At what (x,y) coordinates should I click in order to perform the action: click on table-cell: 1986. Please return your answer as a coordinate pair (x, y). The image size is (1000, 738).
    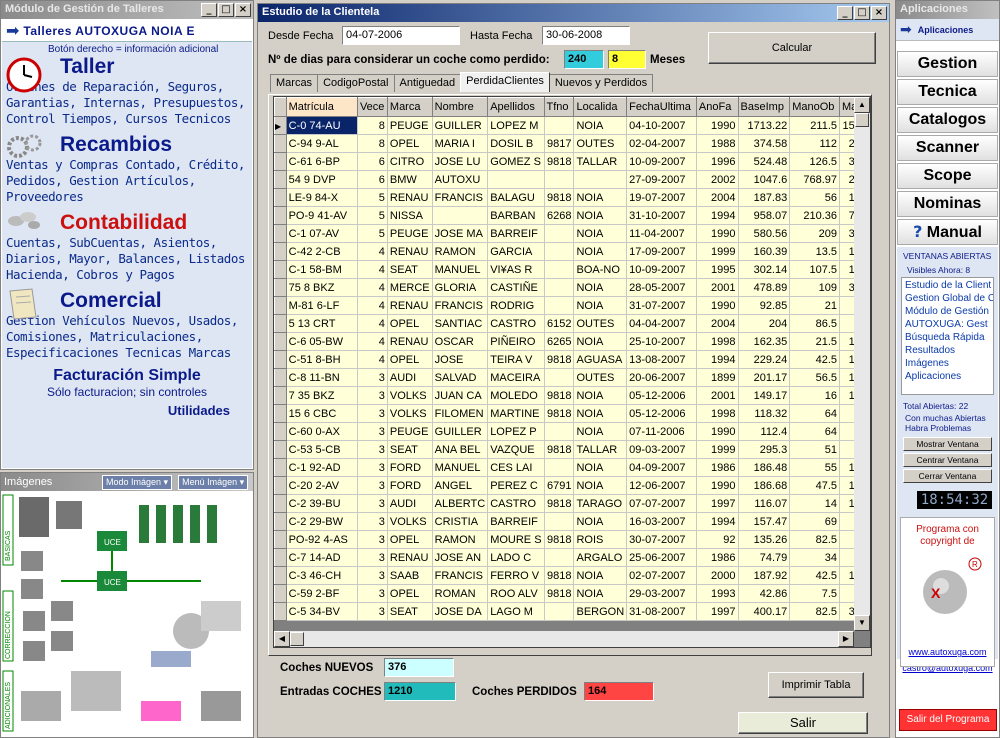
    Looking at the image, I should click on (717, 467).